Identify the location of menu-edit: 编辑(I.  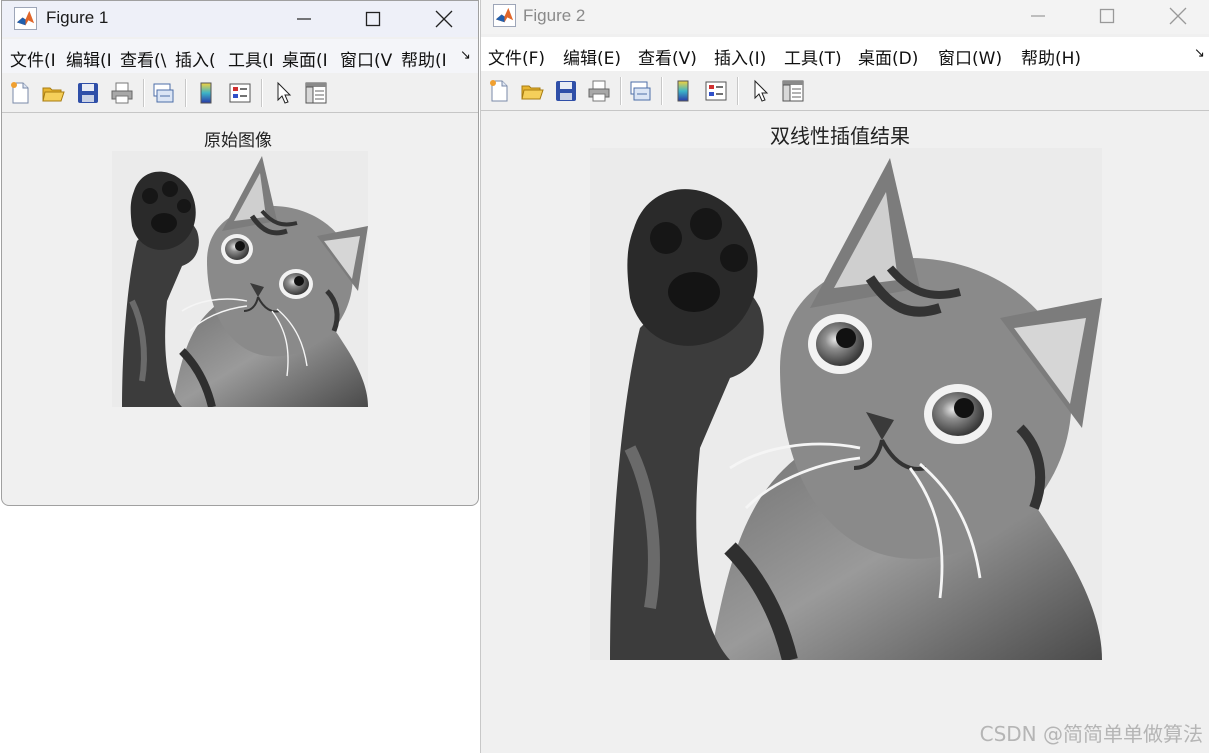
(91, 58).